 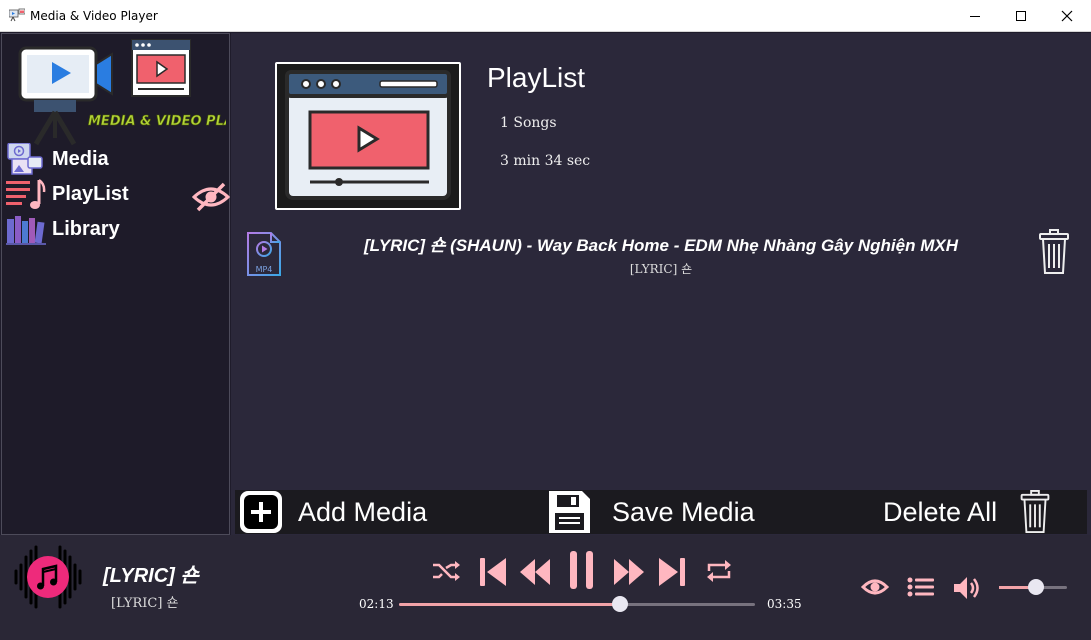 What do you see at coordinates (211, 197) in the screenshot?
I see `eye-off-icon` at bounding box center [211, 197].